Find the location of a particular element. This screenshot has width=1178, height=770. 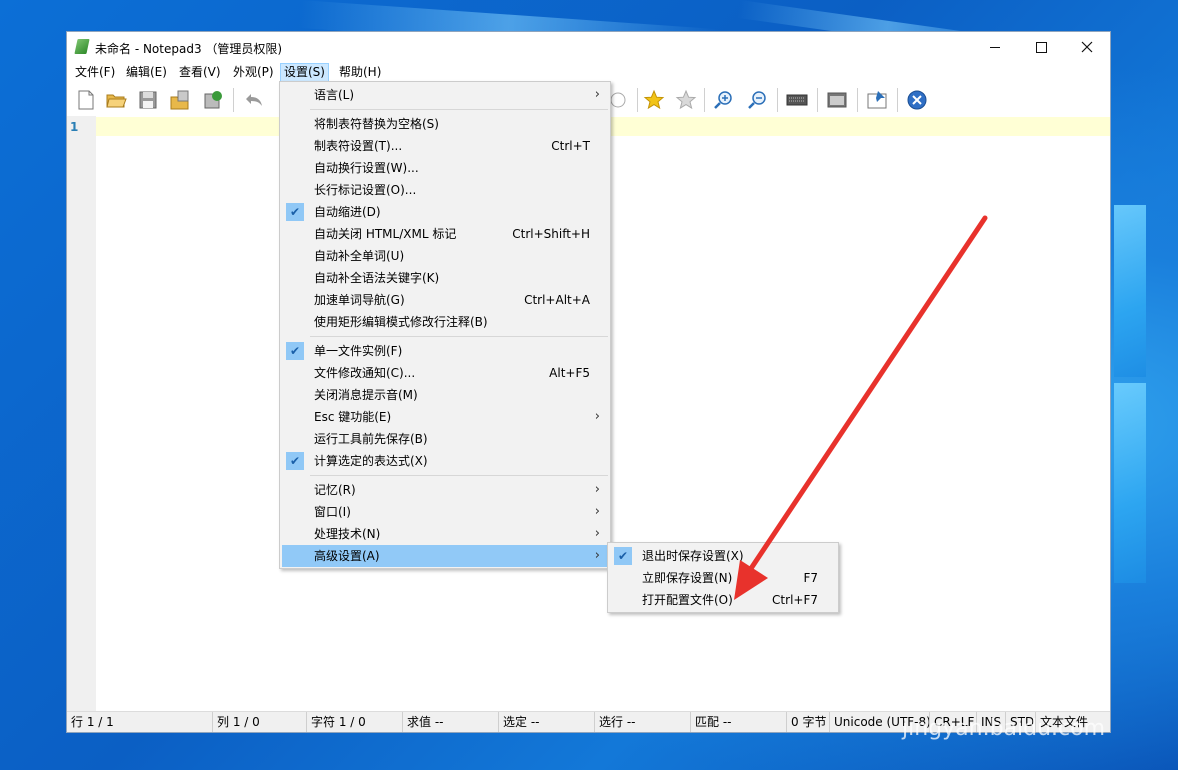

watermark-url: jingyan.baidu.com is located at coordinates (1004, 728).